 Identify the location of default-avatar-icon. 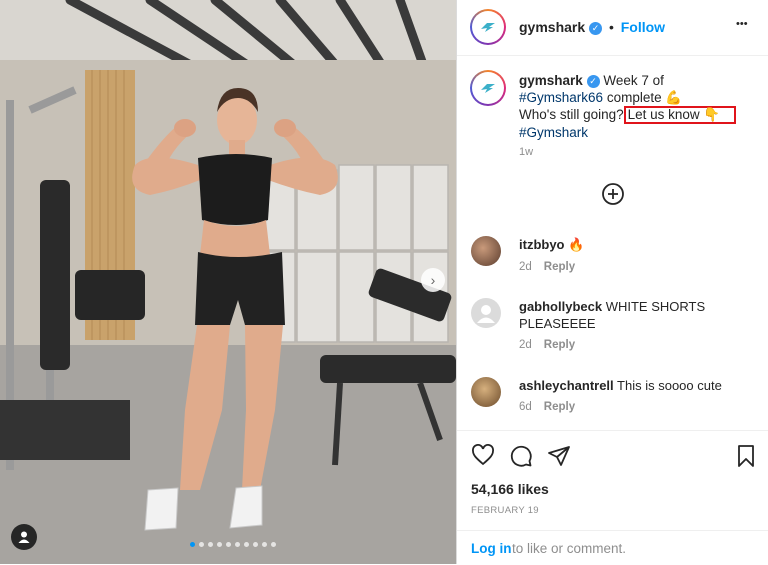
(486, 314).